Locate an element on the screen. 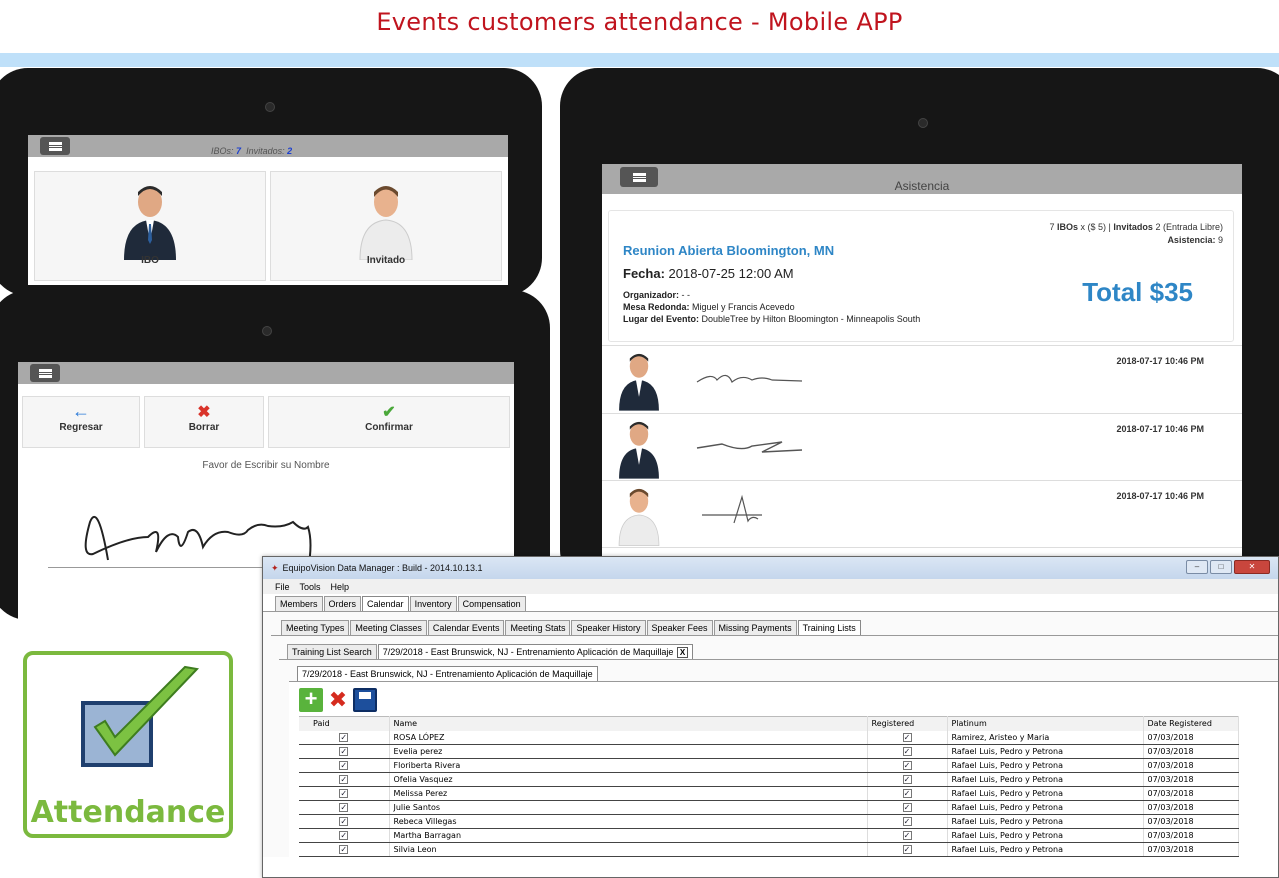 The image size is (1279, 878). tab-speaker-fees: Speaker Fees is located at coordinates (679, 627).